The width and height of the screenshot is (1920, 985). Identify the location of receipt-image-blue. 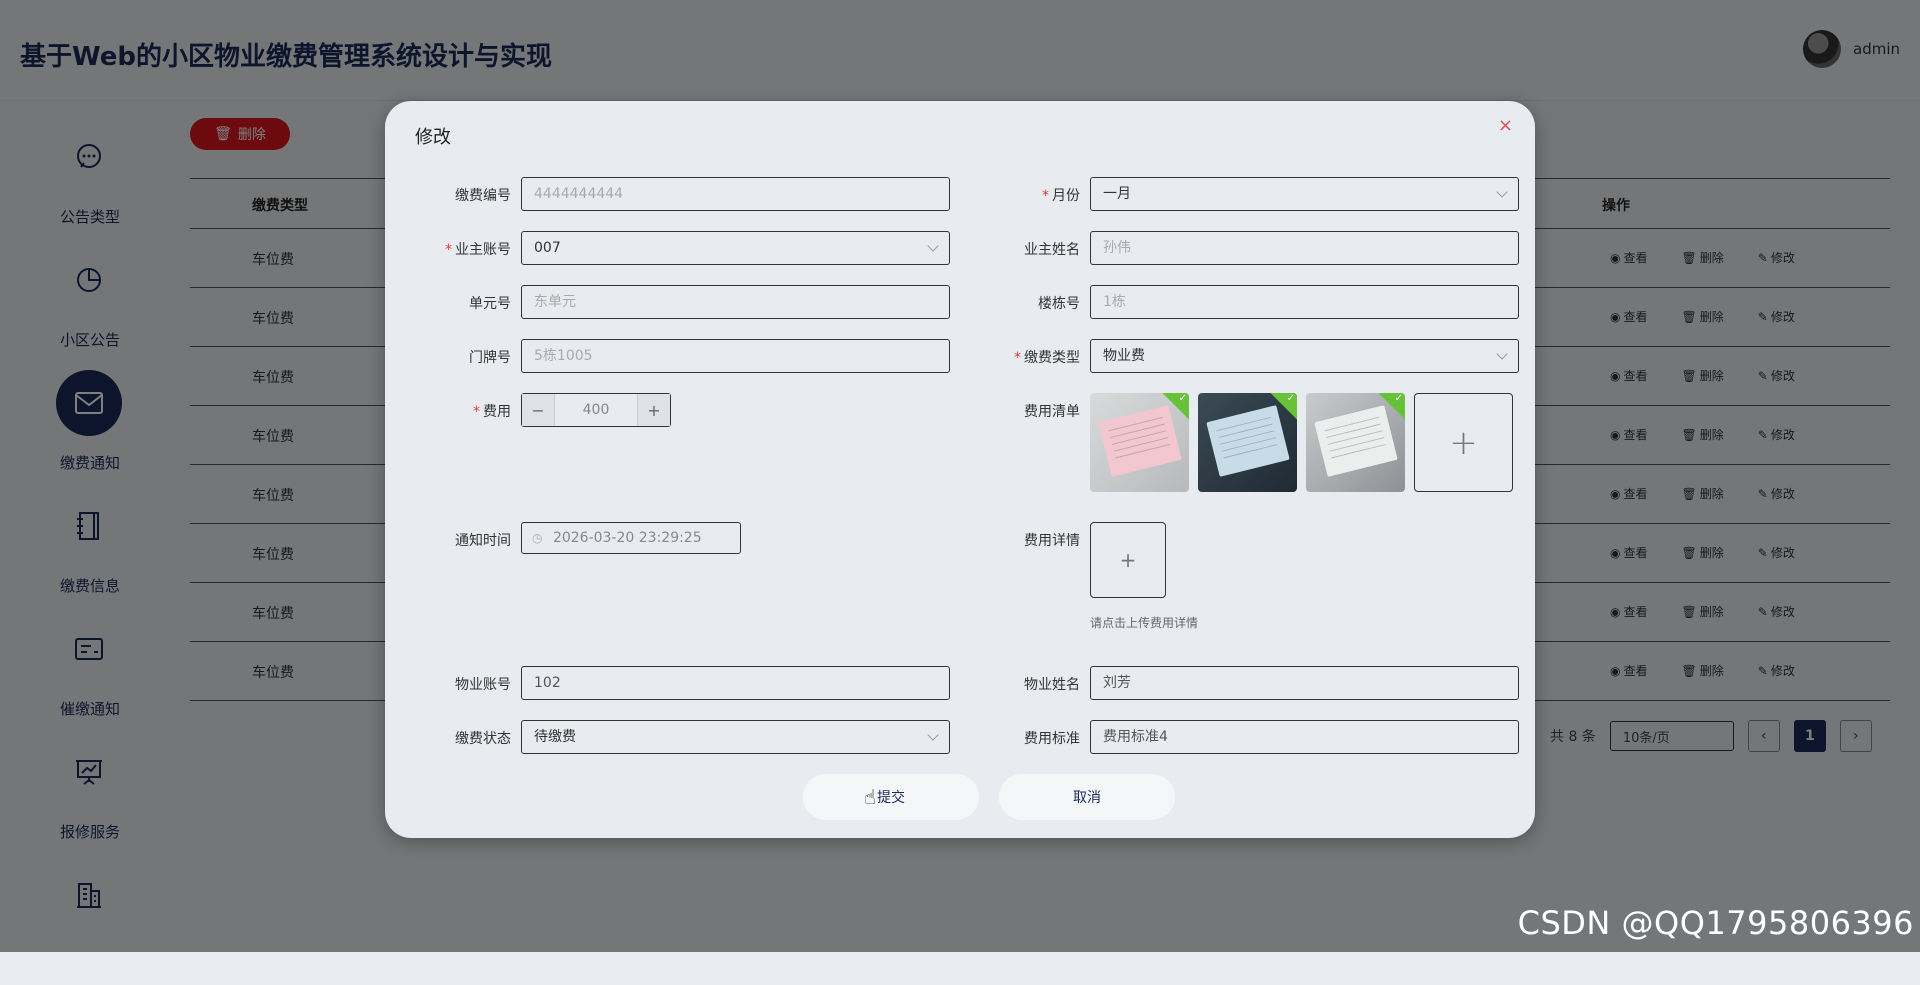
(1248, 441).